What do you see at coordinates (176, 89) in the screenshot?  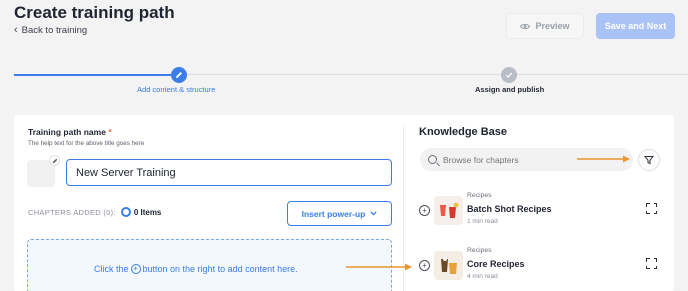 I see `step-1-label: Add content & structure` at bounding box center [176, 89].